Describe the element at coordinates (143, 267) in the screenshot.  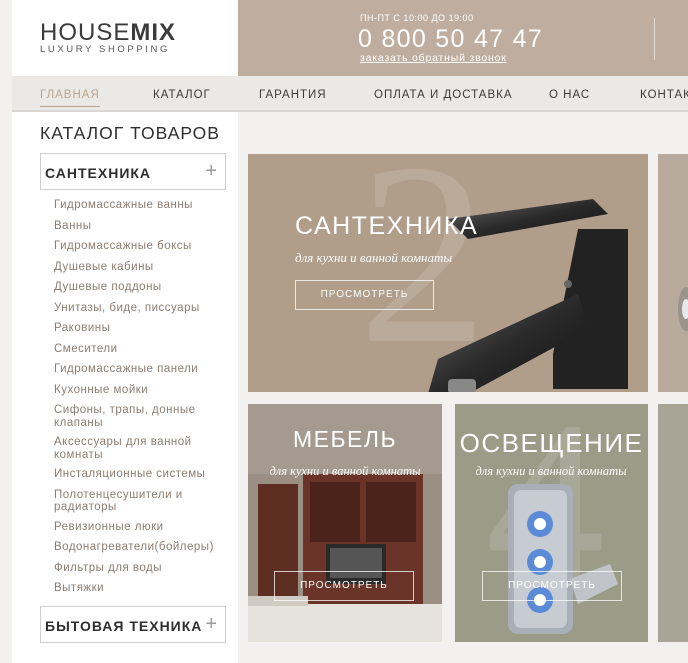
I see `subcategory-item: Душевые кабины` at that location.